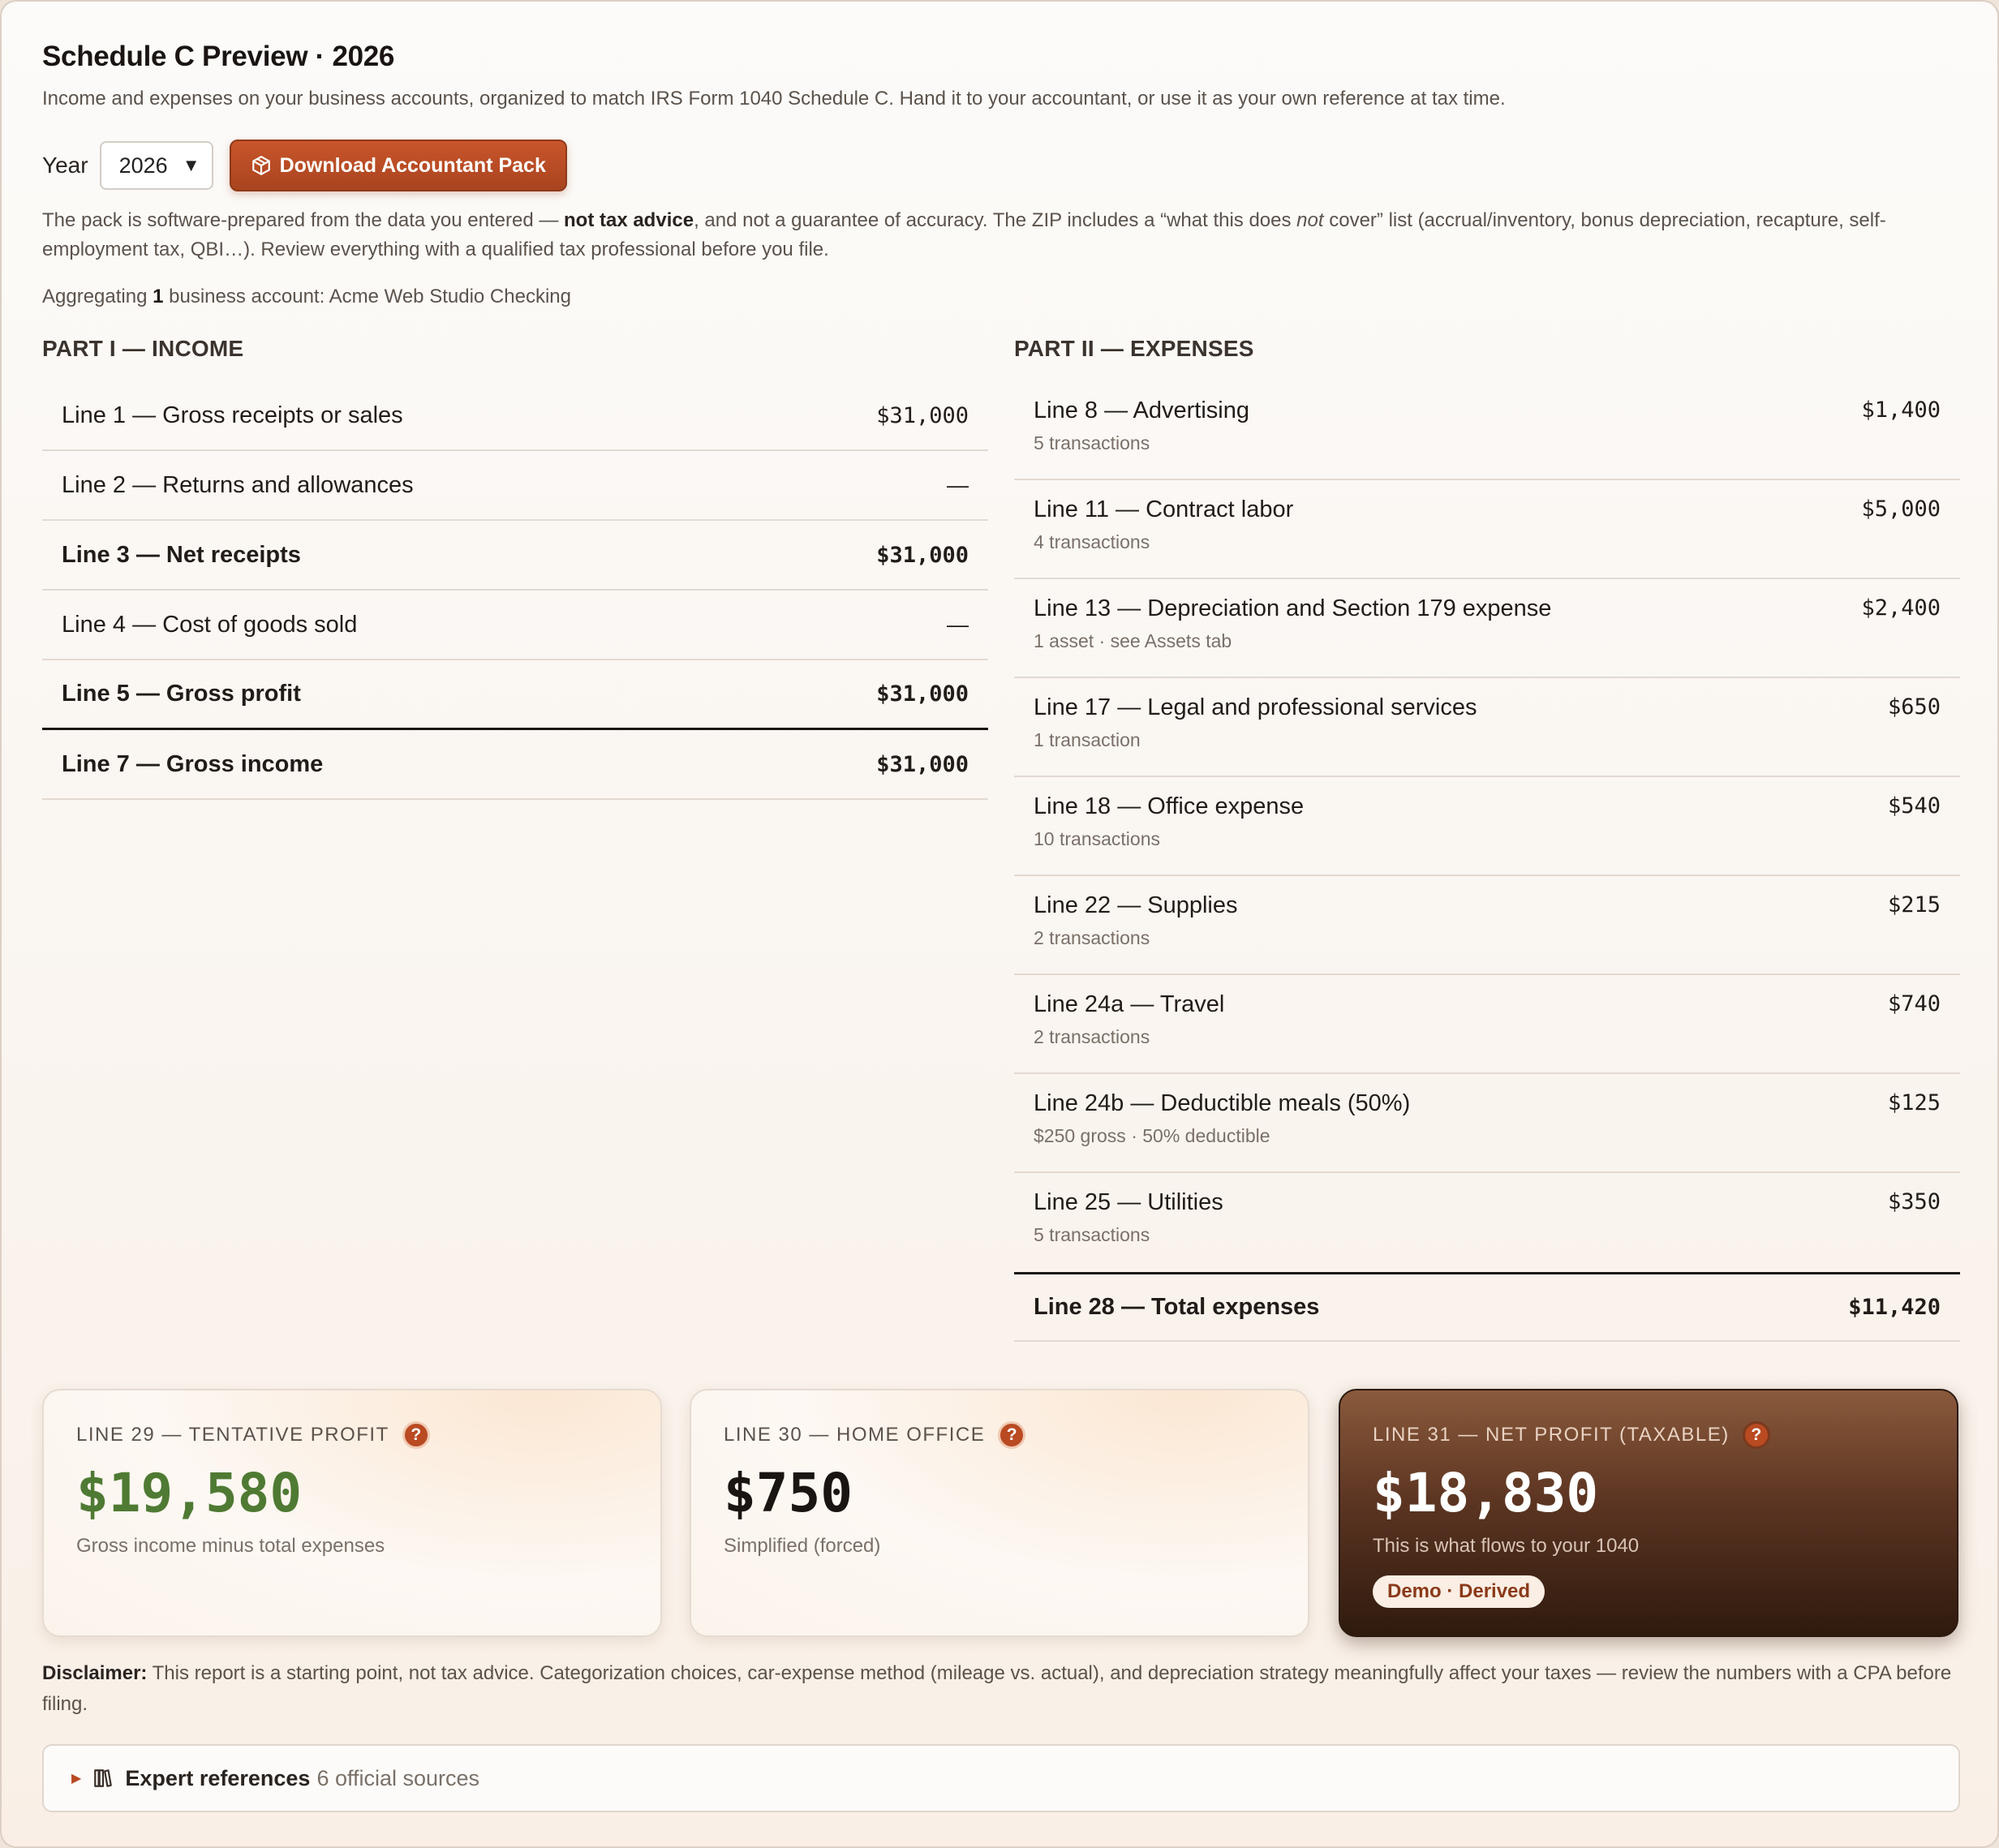 The width and height of the screenshot is (1999, 1848). Describe the element at coordinates (398, 1777) in the screenshot. I see `references-count: 6 official sources` at that location.